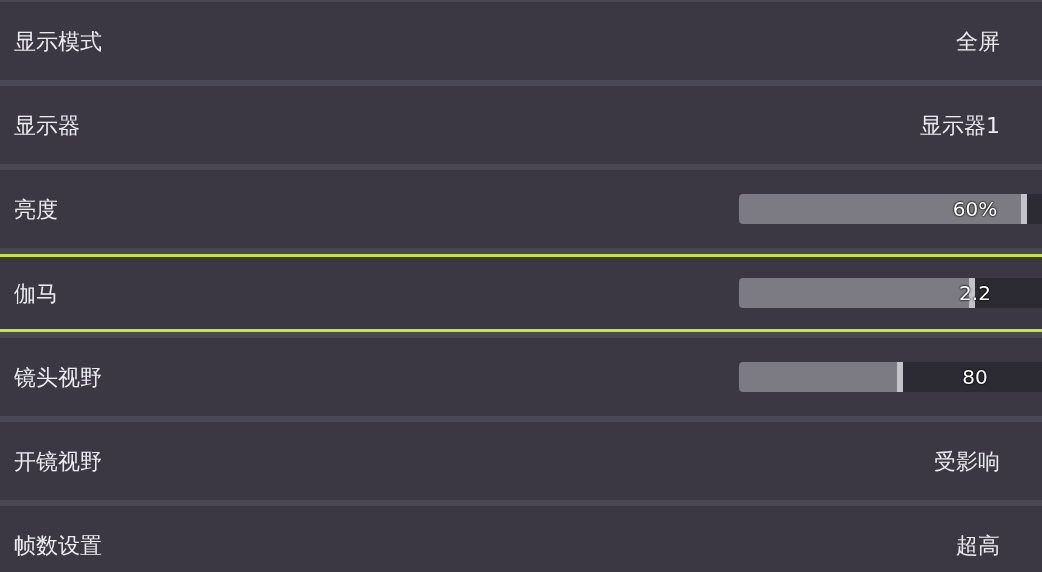 Image resolution: width=1042 pixels, height=572 pixels. I want to click on settings-row: 亮度 60%, so click(521, 209).